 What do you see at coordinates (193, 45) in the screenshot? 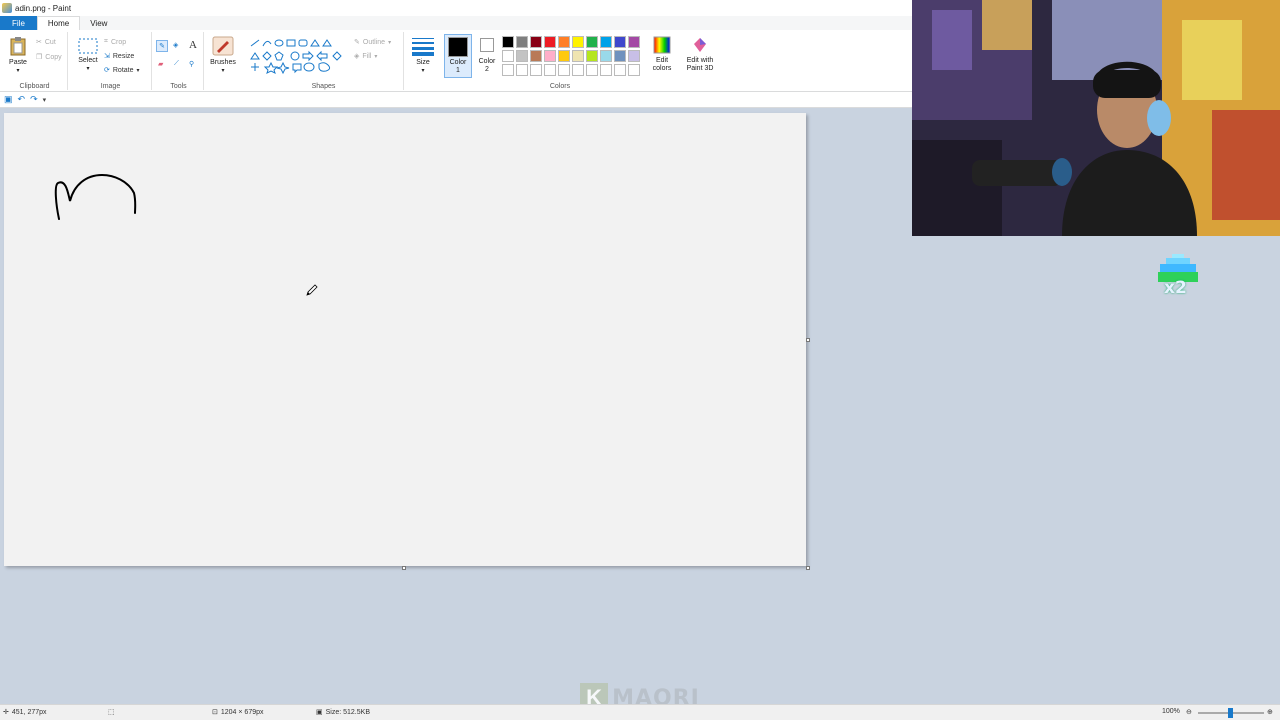
I see `text-tool: A` at bounding box center [193, 45].